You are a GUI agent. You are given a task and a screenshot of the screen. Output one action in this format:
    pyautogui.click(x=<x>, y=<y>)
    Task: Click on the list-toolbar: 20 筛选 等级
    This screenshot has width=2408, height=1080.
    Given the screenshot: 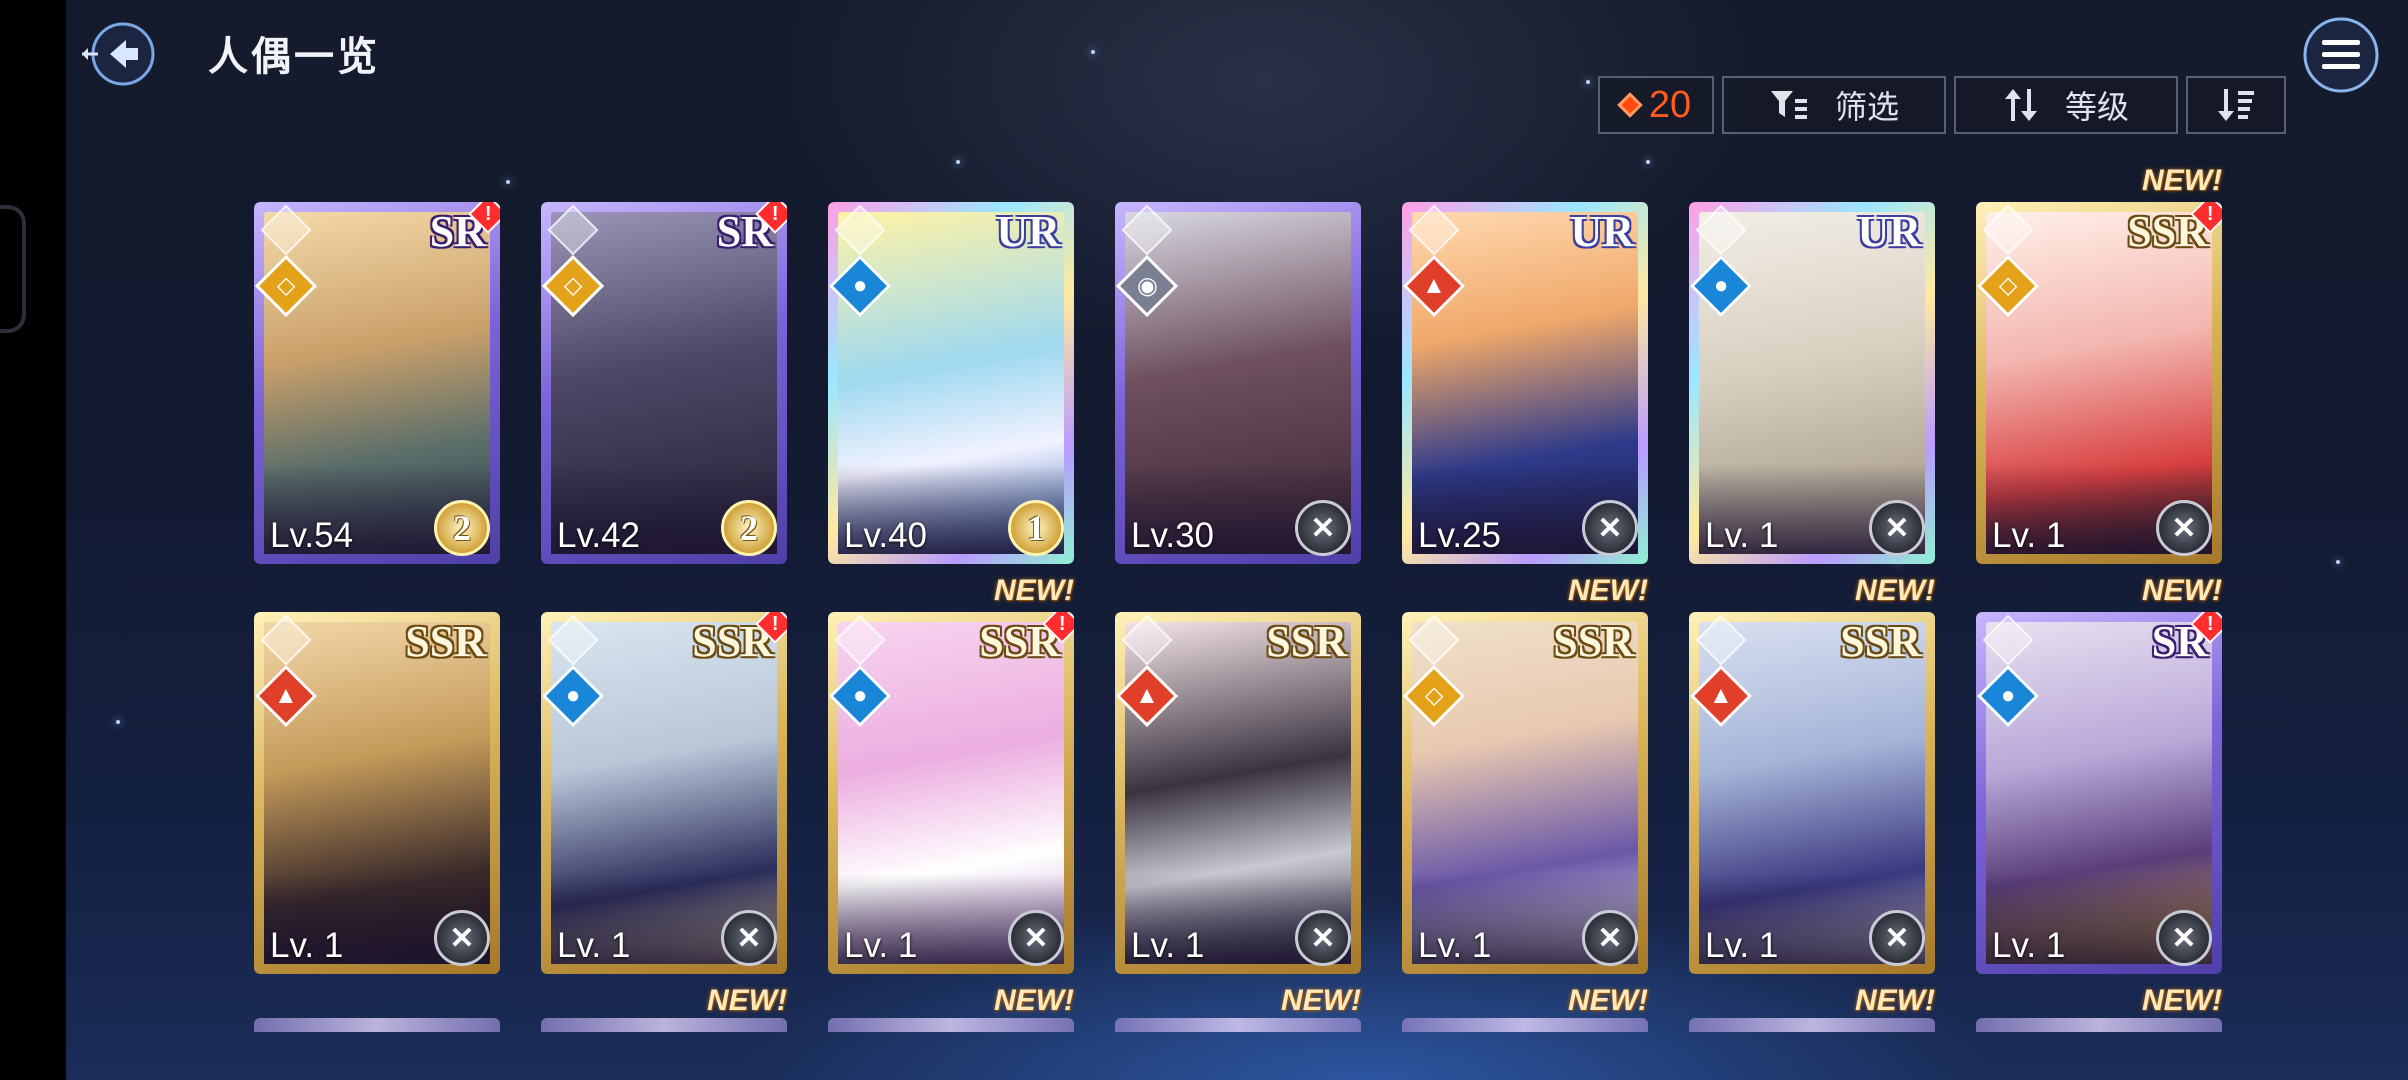 What is the action you would take?
    pyautogui.click(x=1942, y=107)
    